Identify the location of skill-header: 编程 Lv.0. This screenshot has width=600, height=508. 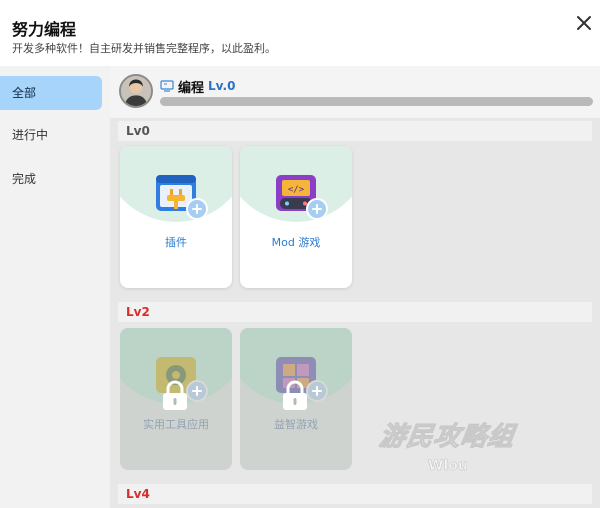
(198, 87).